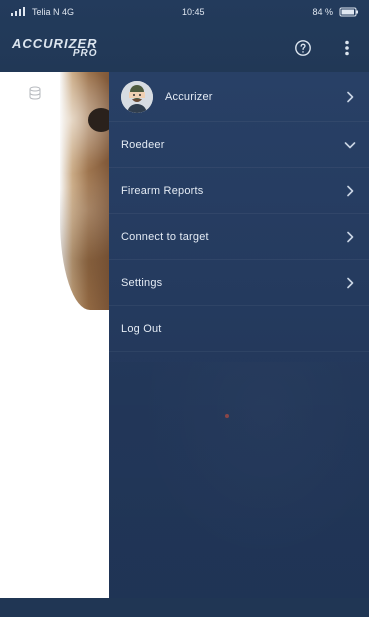  What do you see at coordinates (239, 237) in the screenshot?
I see `drawer-item-connect-to-target: Connect to target` at bounding box center [239, 237].